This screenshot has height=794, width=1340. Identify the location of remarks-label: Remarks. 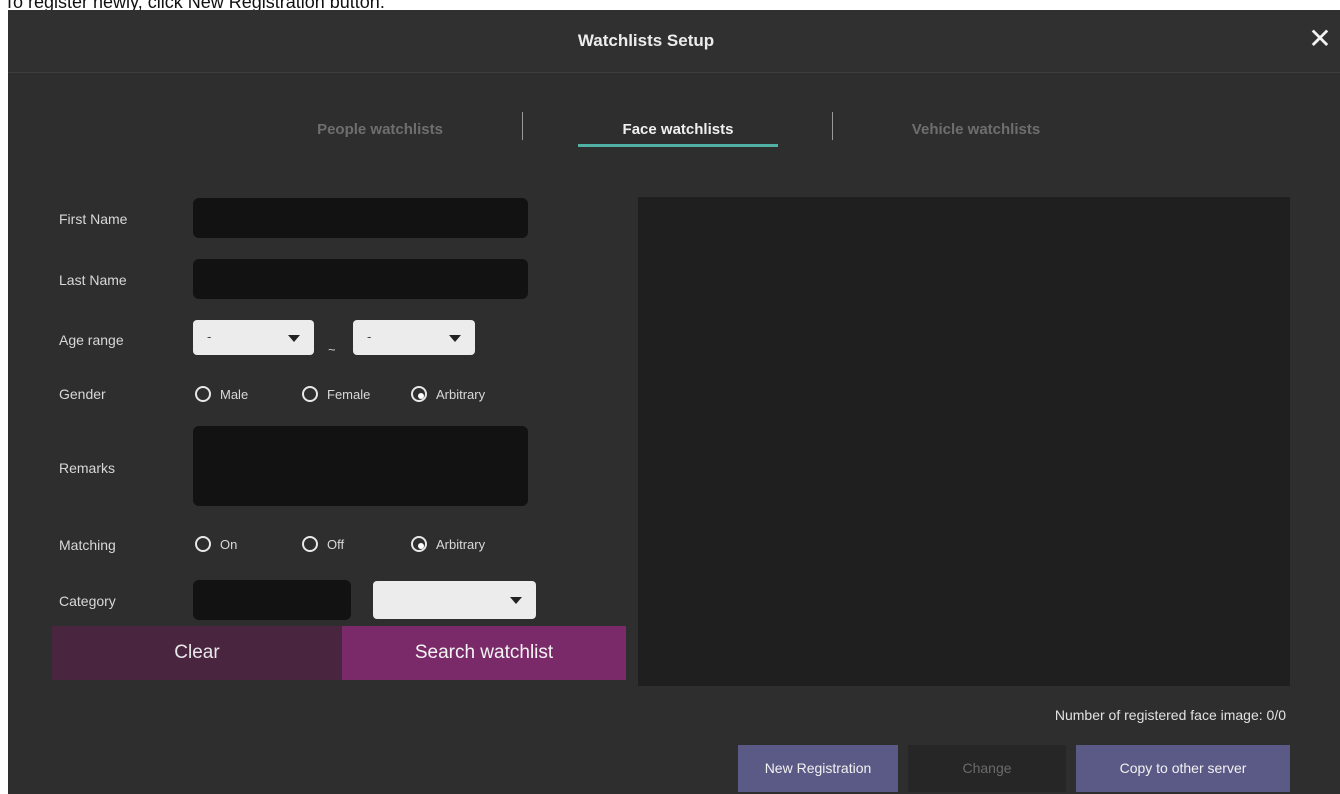
(87, 468).